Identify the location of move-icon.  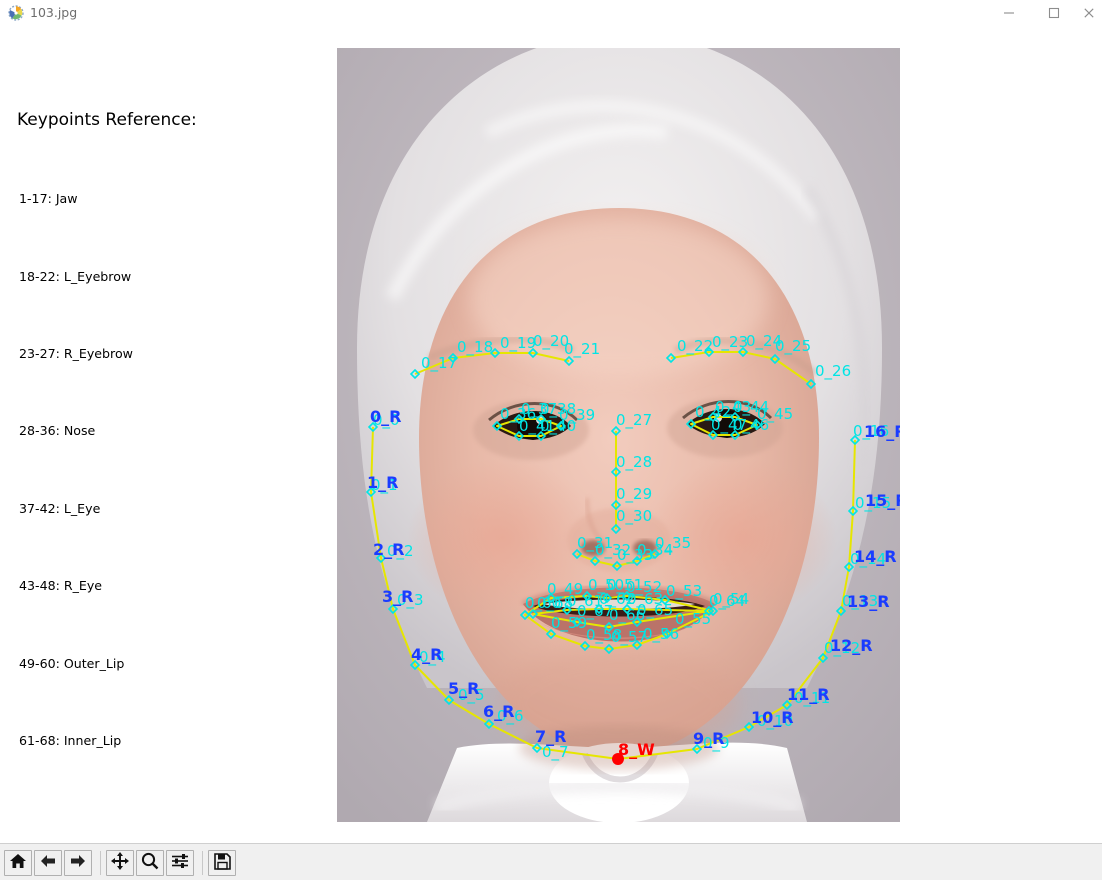
(120, 863).